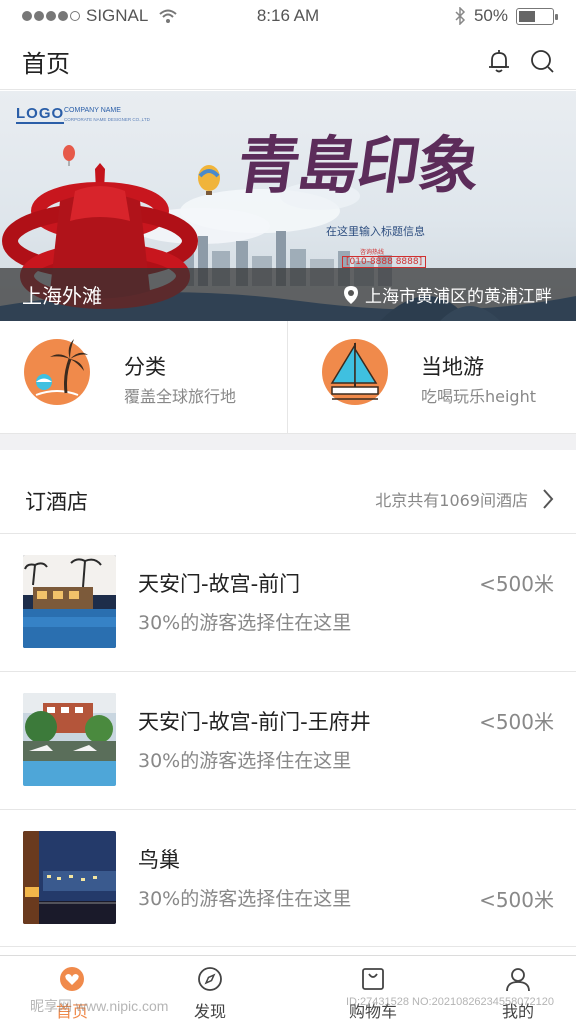  What do you see at coordinates (451, 500) in the screenshot?
I see `hotel-count-text: 北京共有1069间酒店` at bounding box center [451, 500].